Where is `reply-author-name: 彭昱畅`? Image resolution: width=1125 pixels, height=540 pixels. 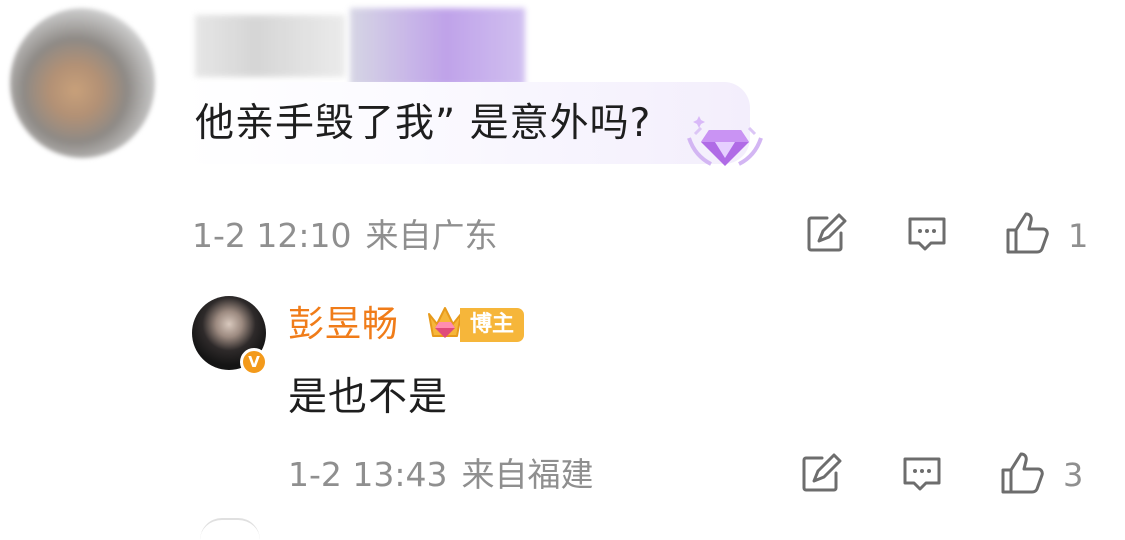
reply-author-name: 彭昱畅 is located at coordinates (343, 325).